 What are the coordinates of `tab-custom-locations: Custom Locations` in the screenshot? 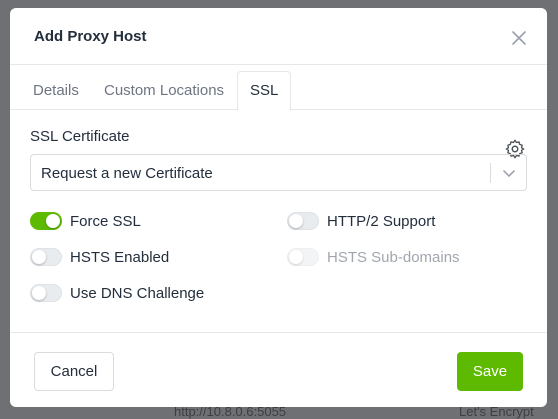 It's located at (164, 86).